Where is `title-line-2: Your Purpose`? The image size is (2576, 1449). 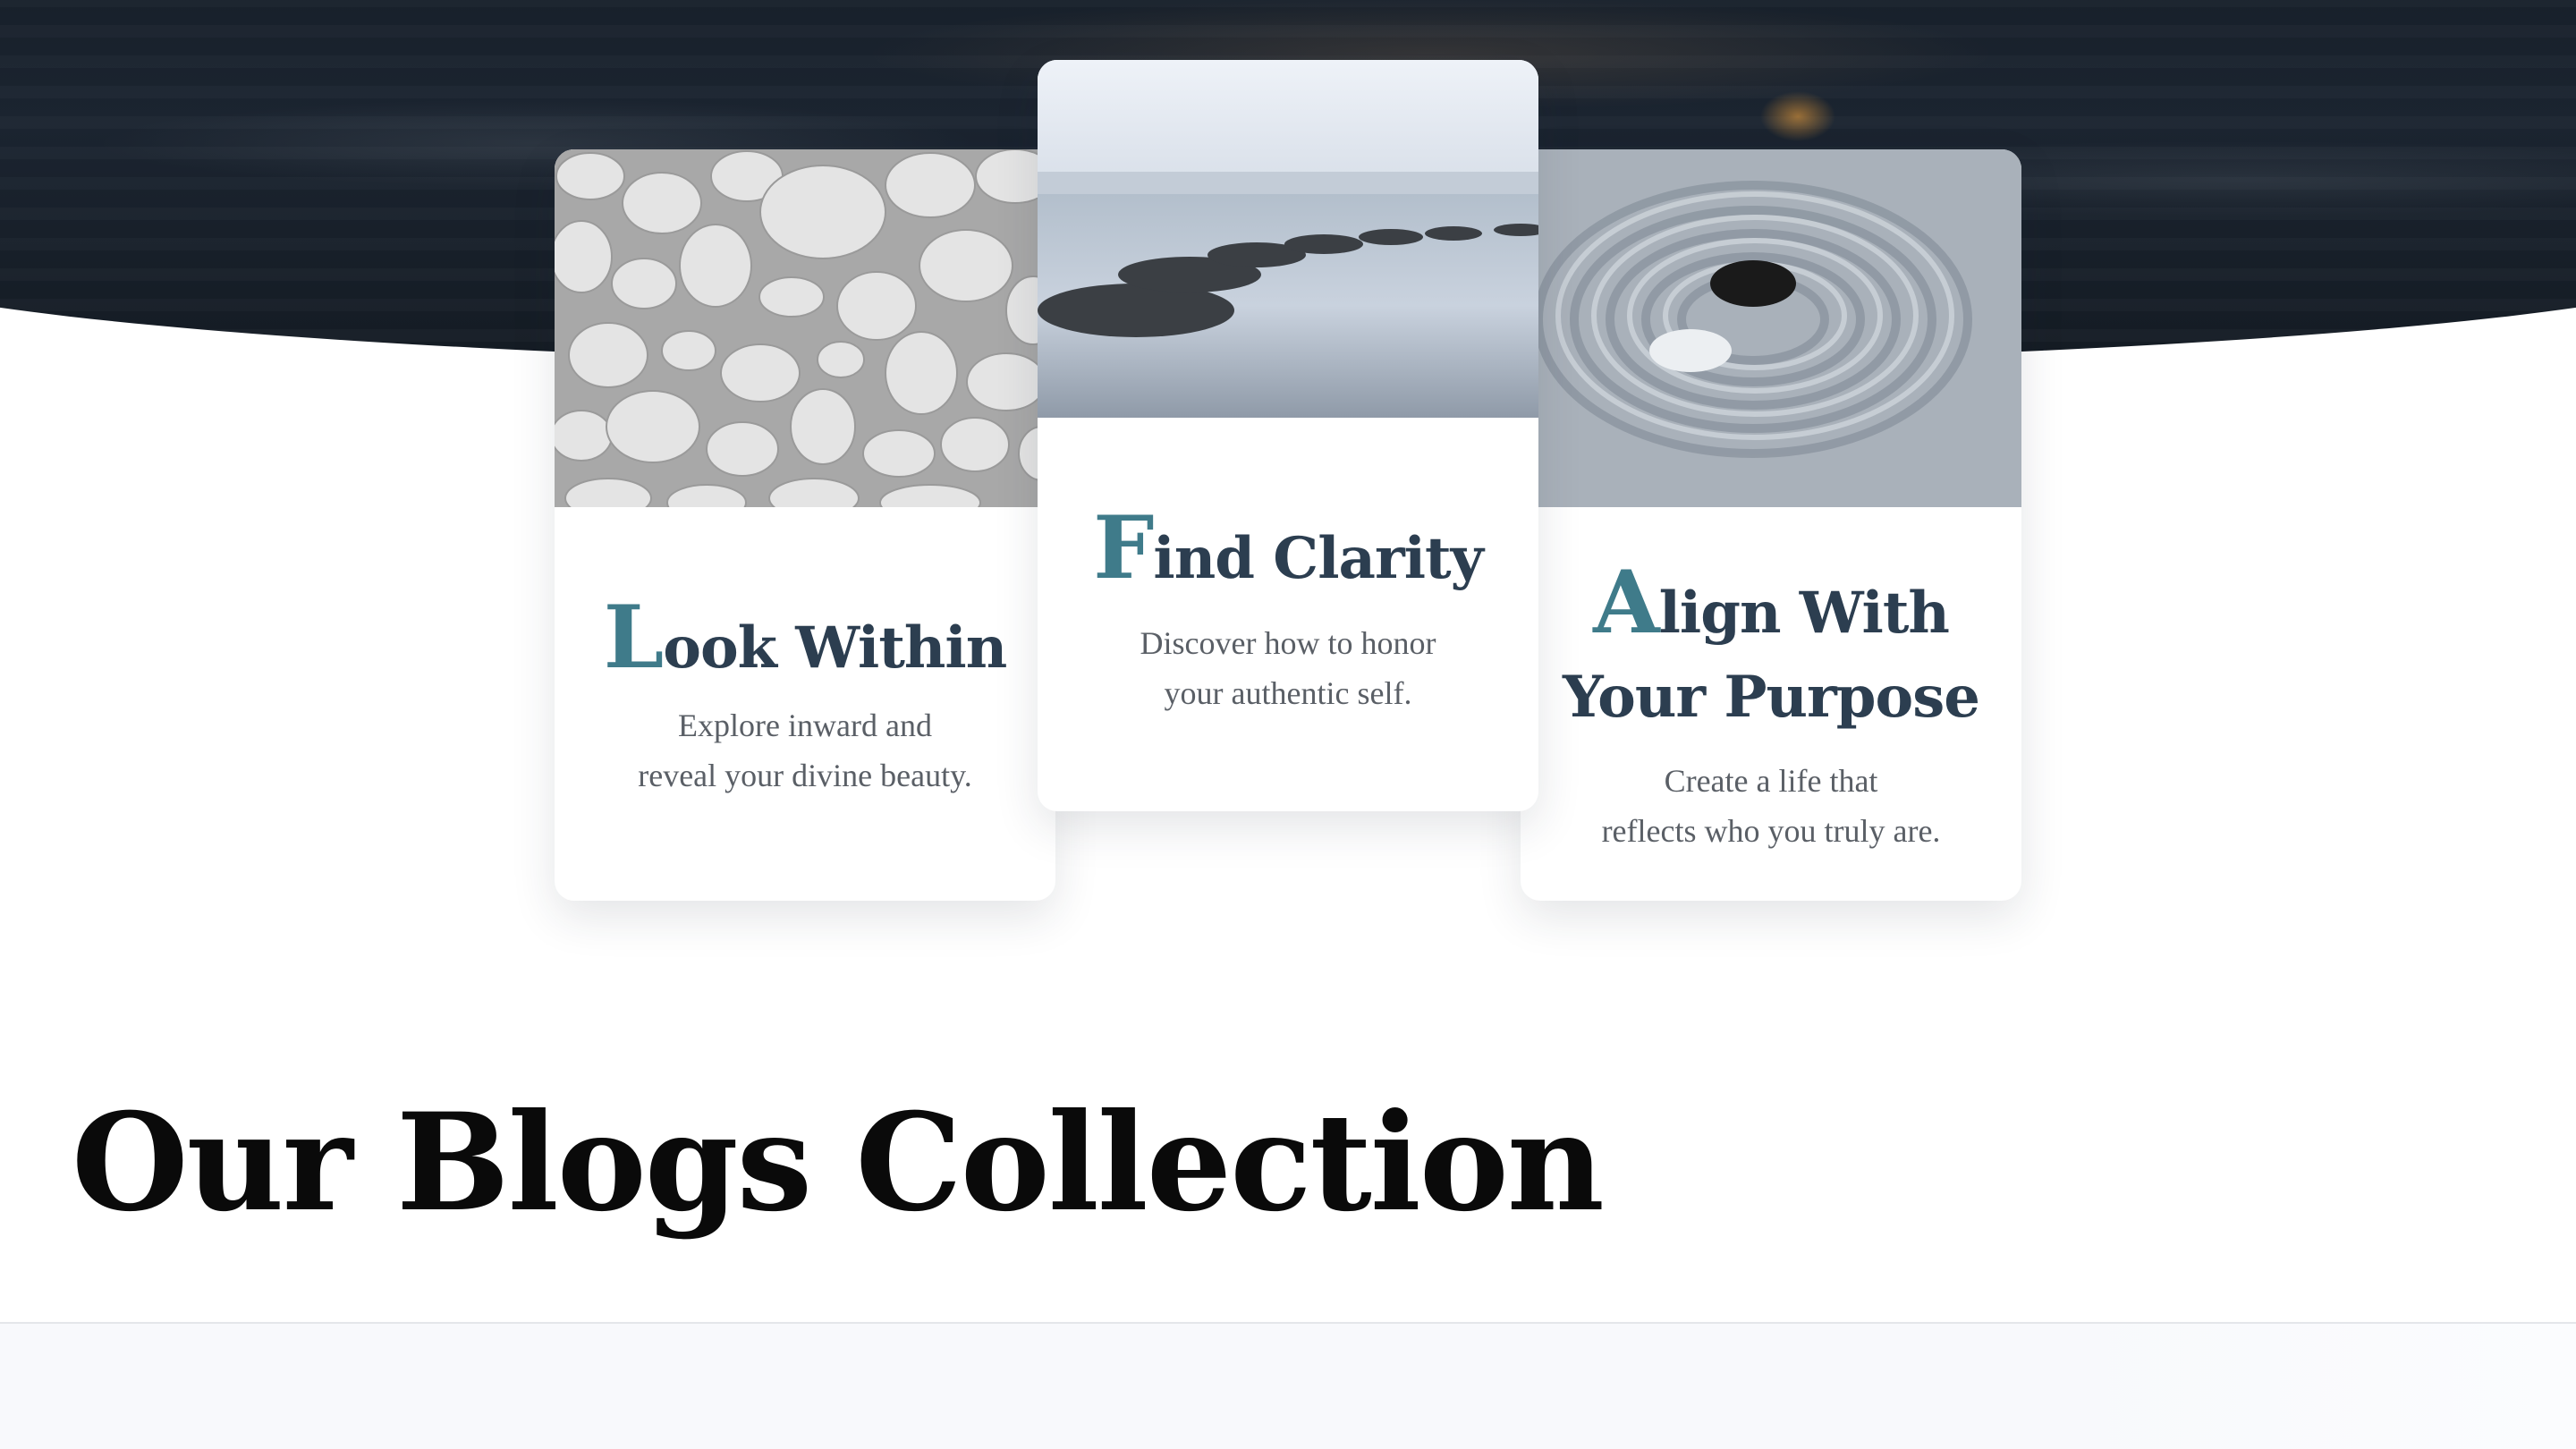 title-line-2: Your Purpose is located at coordinates (1771, 697).